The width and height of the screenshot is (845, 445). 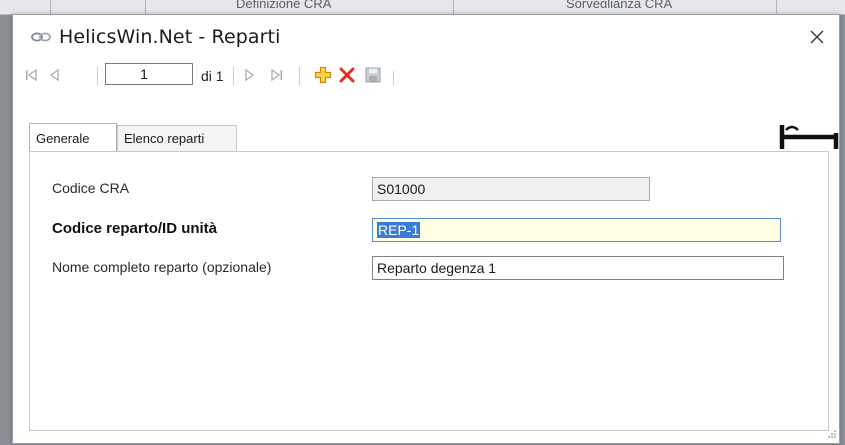 What do you see at coordinates (426, 37) in the screenshot?
I see `title-bar: HelicsWin.Net - Reparti` at bounding box center [426, 37].